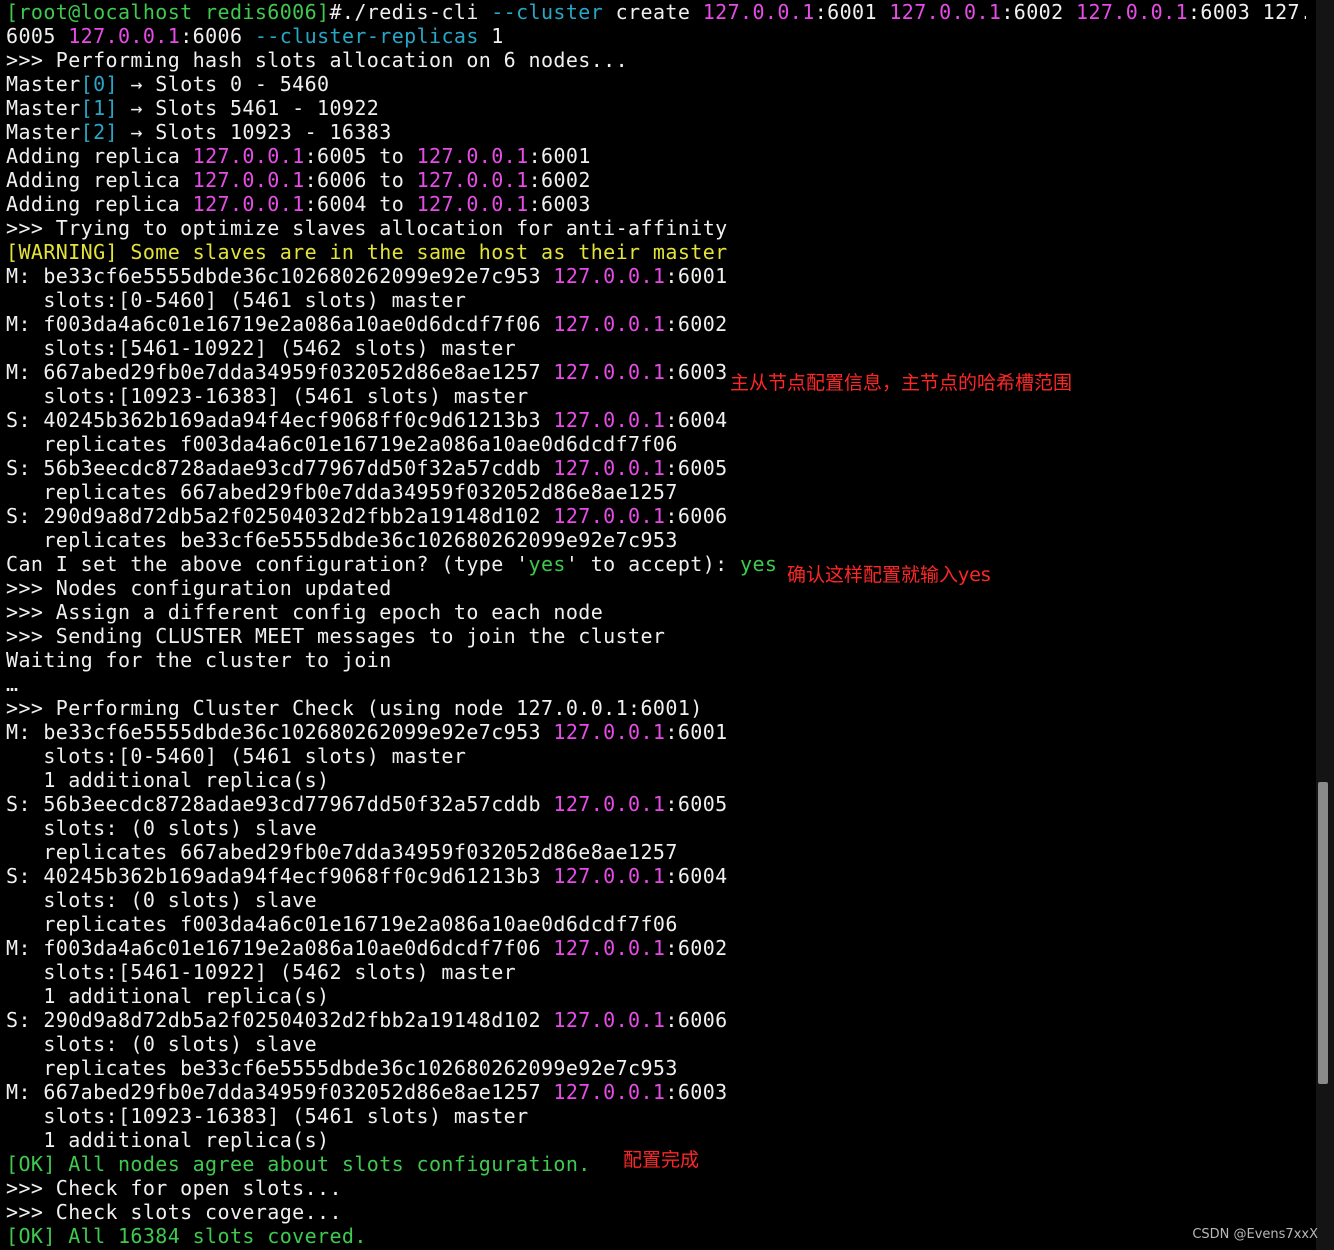  Describe the element at coordinates (223, 84) in the screenshot. I see `terminal-text-segment: → Slots 0 - 5460` at that location.